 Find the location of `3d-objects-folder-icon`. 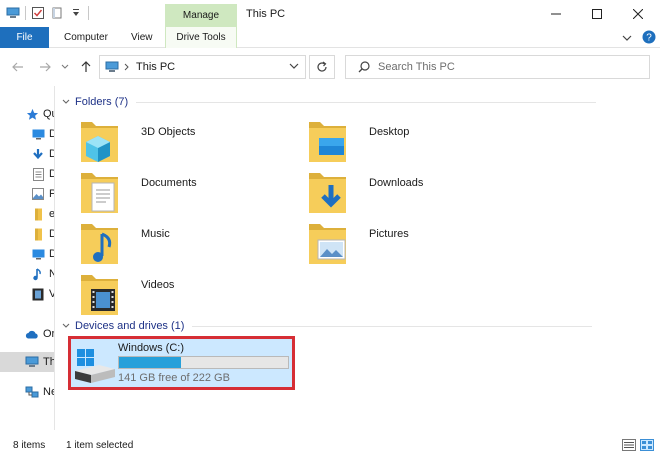

3d-objects-folder-icon is located at coordinates (99, 142).